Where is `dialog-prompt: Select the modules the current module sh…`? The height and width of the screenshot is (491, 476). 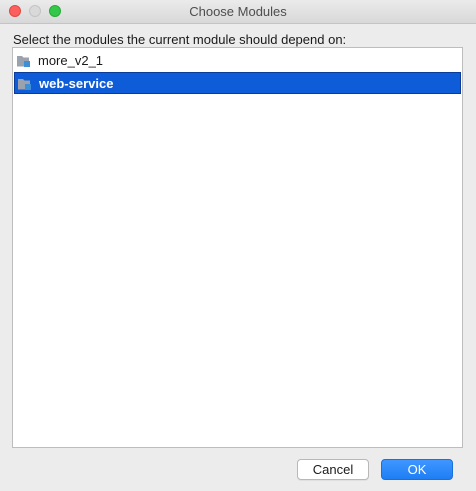
dialog-prompt: Select the modules the current module sh… is located at coordinates (180, 39).